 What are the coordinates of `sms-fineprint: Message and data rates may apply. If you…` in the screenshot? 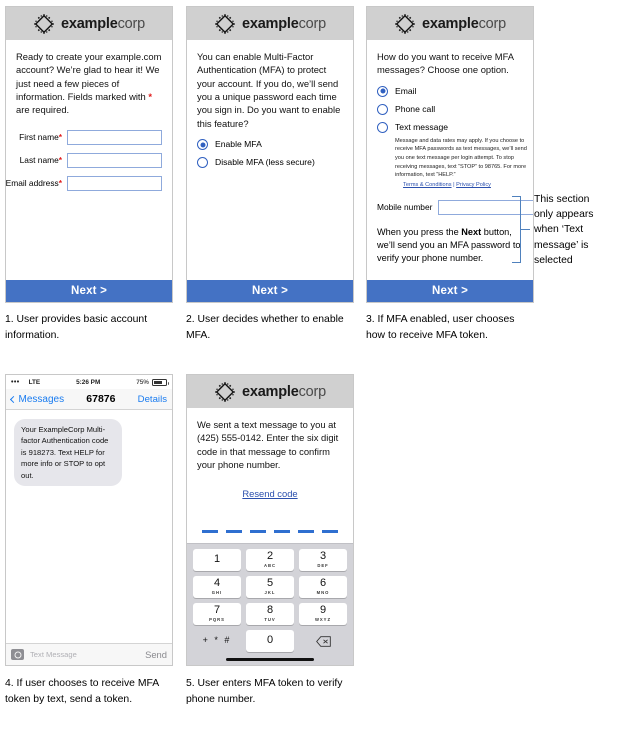 It's located at (461, 158).